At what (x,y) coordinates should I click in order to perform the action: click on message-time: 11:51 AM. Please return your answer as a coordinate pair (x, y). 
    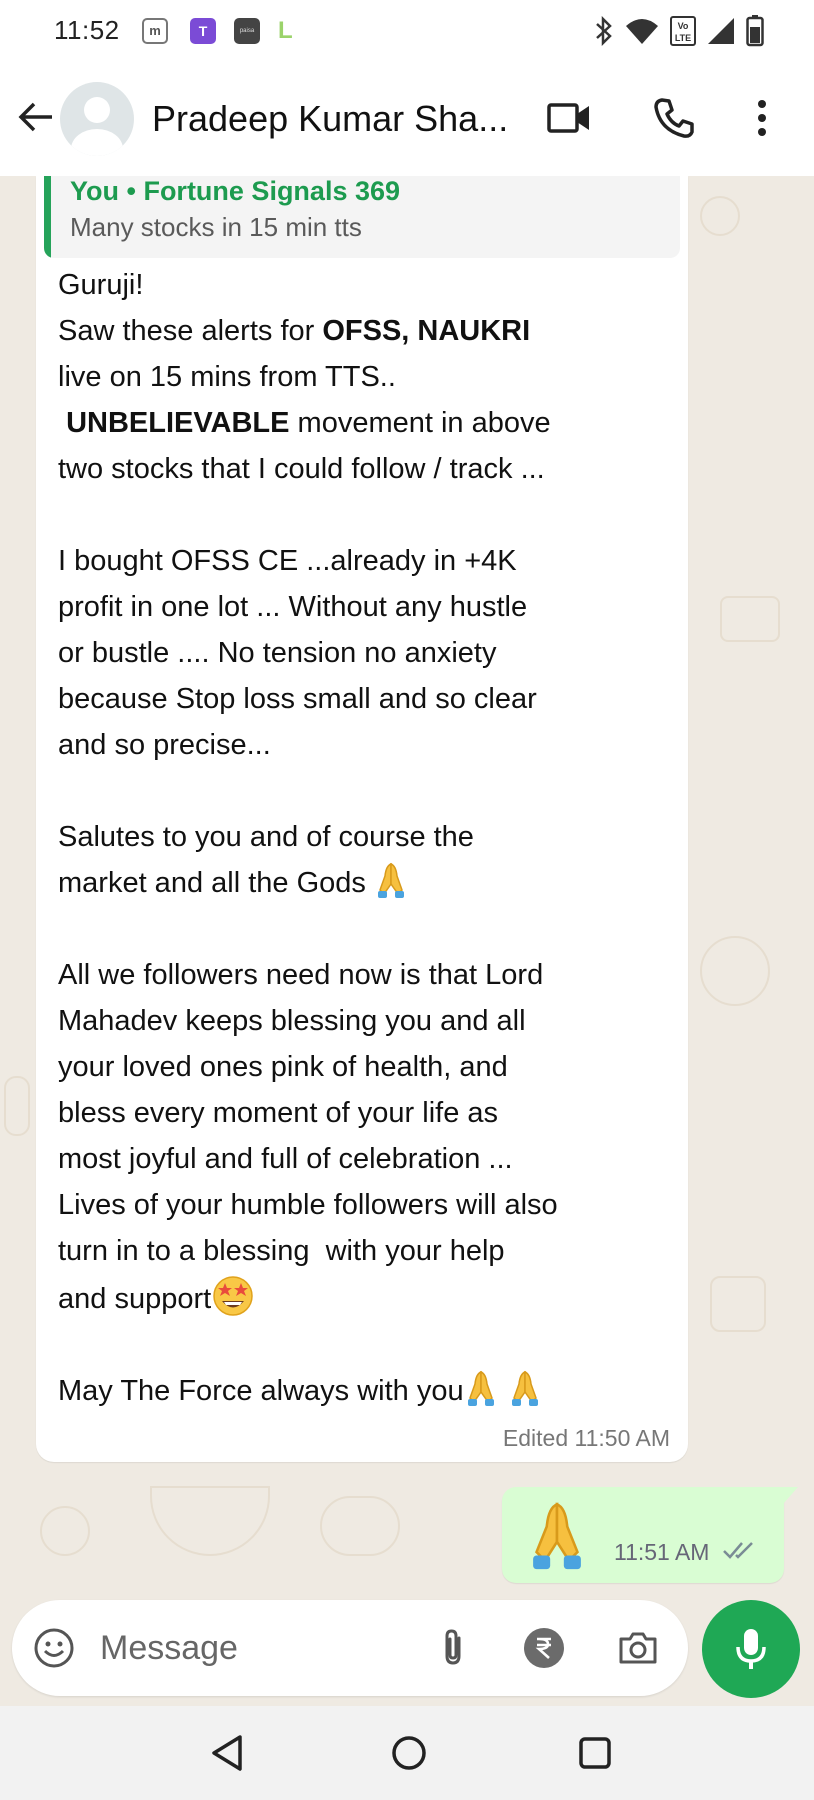
    Looking at the image, I should click on (662, 1552).